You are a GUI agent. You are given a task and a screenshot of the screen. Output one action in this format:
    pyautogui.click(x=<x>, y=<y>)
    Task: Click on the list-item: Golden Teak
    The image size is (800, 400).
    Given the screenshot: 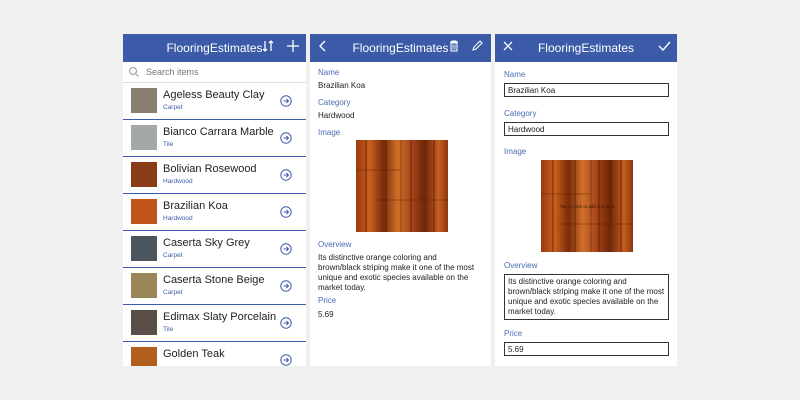 What is the action you would take?
    pyautogui.click(x=214, y=354)
    